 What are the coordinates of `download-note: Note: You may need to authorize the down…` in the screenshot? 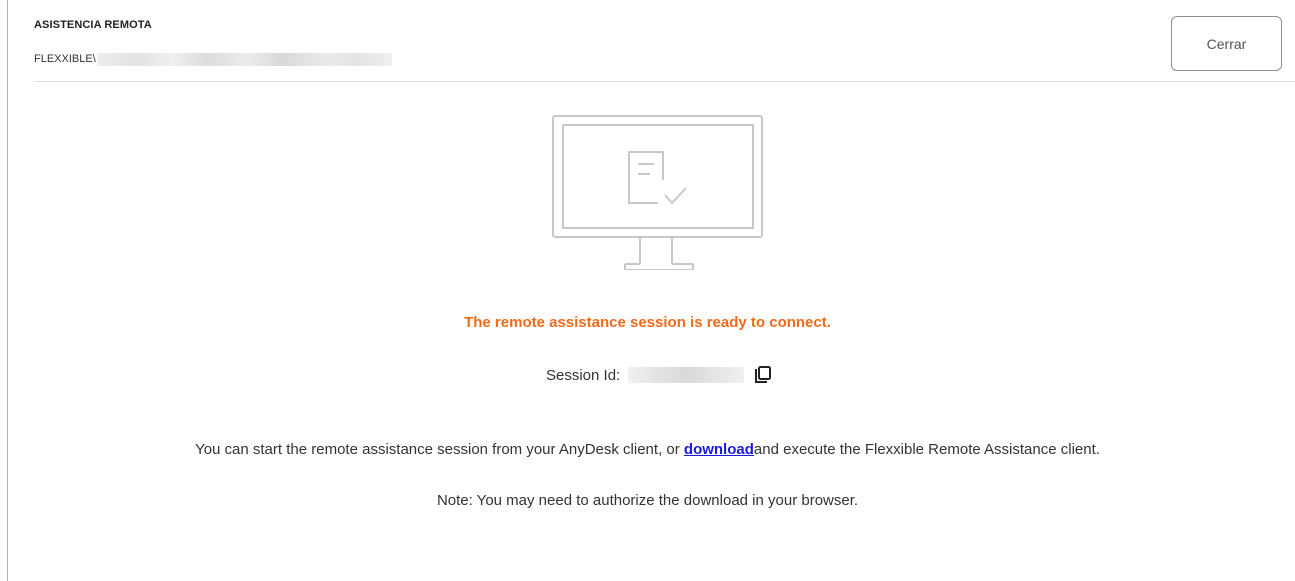 It's located at (647, 500).